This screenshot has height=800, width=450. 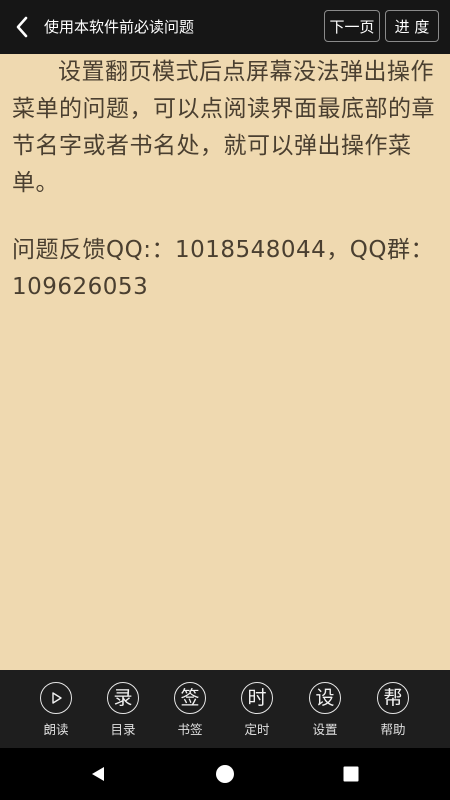 I want to click on circle-home-icon, so click(x=225, y=774).